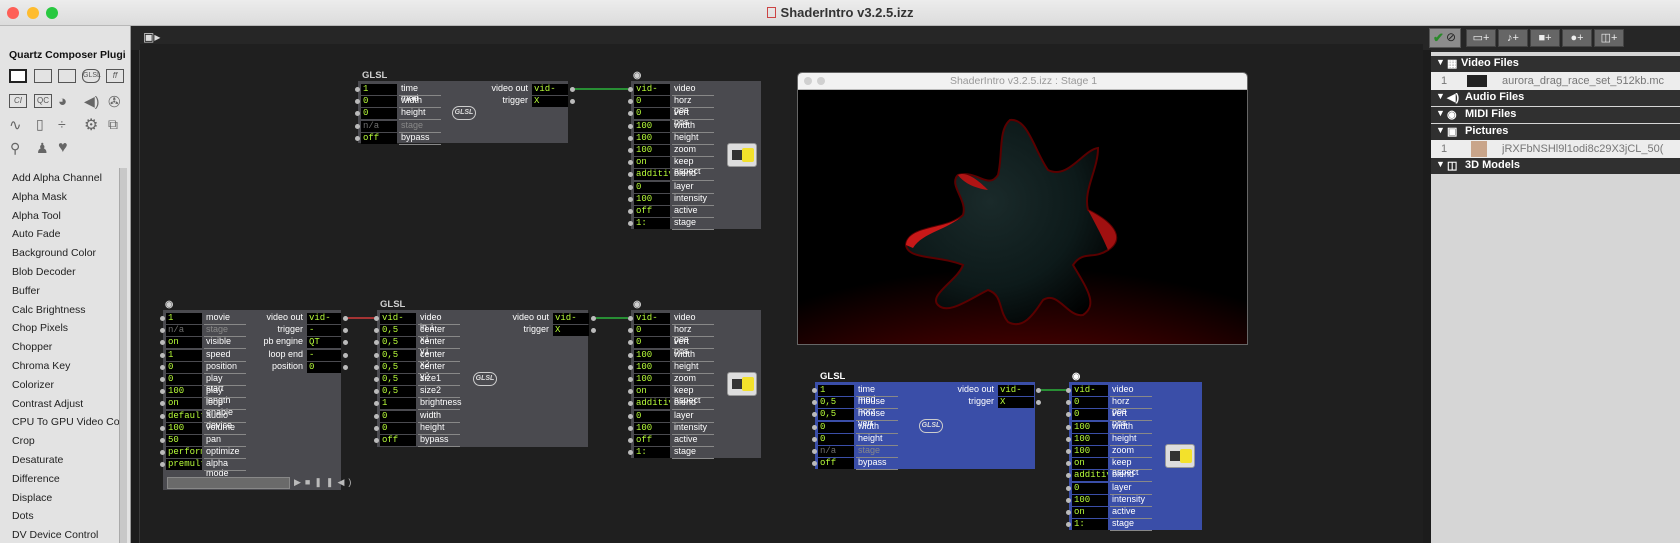 This screenshot has height=543, width=1680. What do you see at coordinates (324, 367) in the screenshot?
I see `output-value: 0` at bounding box center [324, 367].